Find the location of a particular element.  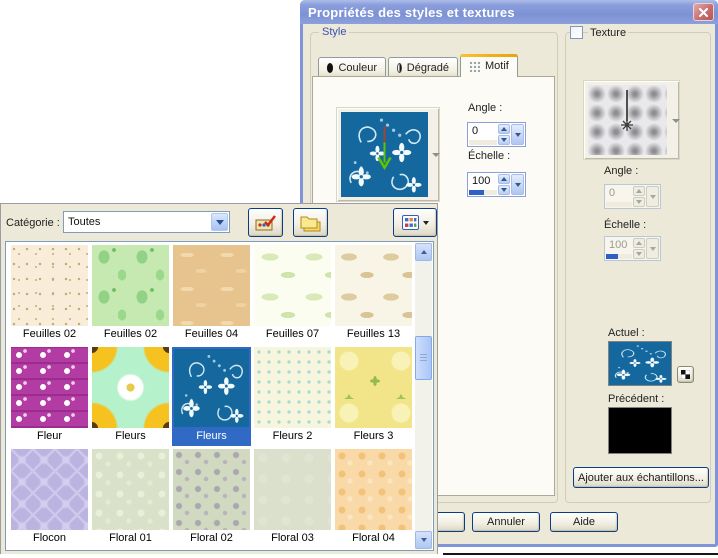

swatch-label: Fleur is located at coordinates (49, 436).